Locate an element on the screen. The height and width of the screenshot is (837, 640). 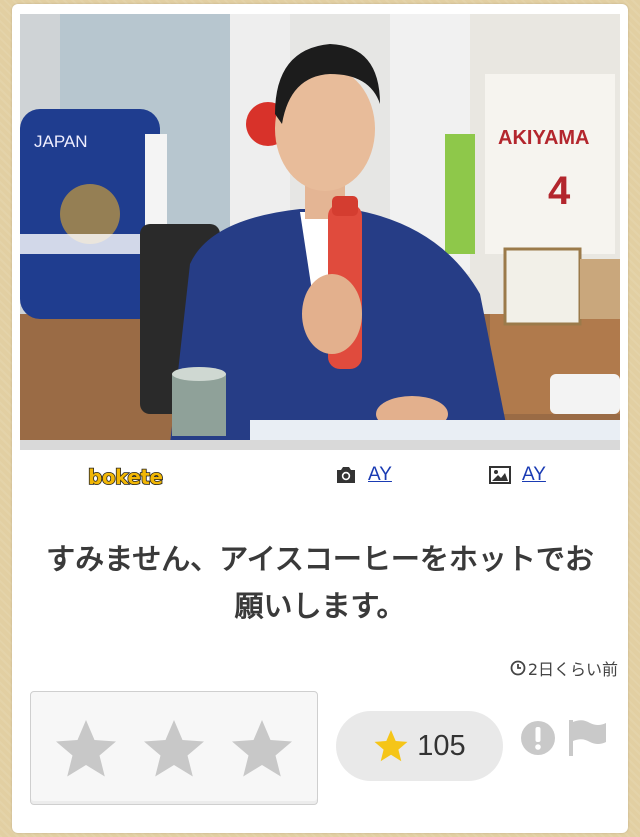
rate-star-1-icon is located at coordinates (86, 749).